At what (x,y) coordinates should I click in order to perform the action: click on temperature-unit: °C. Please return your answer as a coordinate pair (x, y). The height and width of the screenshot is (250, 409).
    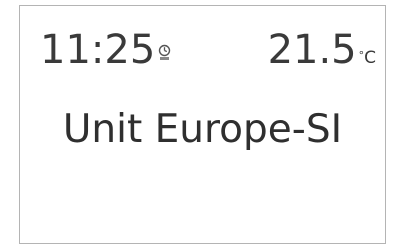
    Looking at the image, I should click on (367, 58).